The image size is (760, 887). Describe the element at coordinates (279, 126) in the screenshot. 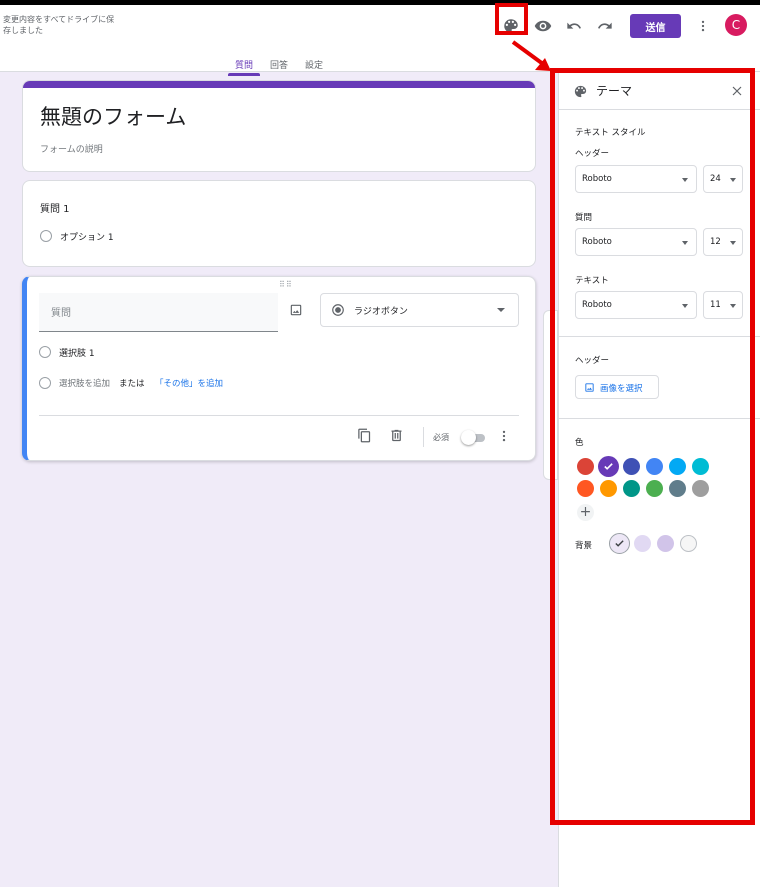

I see `form-title-card: 無題のフォーム フォームの説明` at that location.